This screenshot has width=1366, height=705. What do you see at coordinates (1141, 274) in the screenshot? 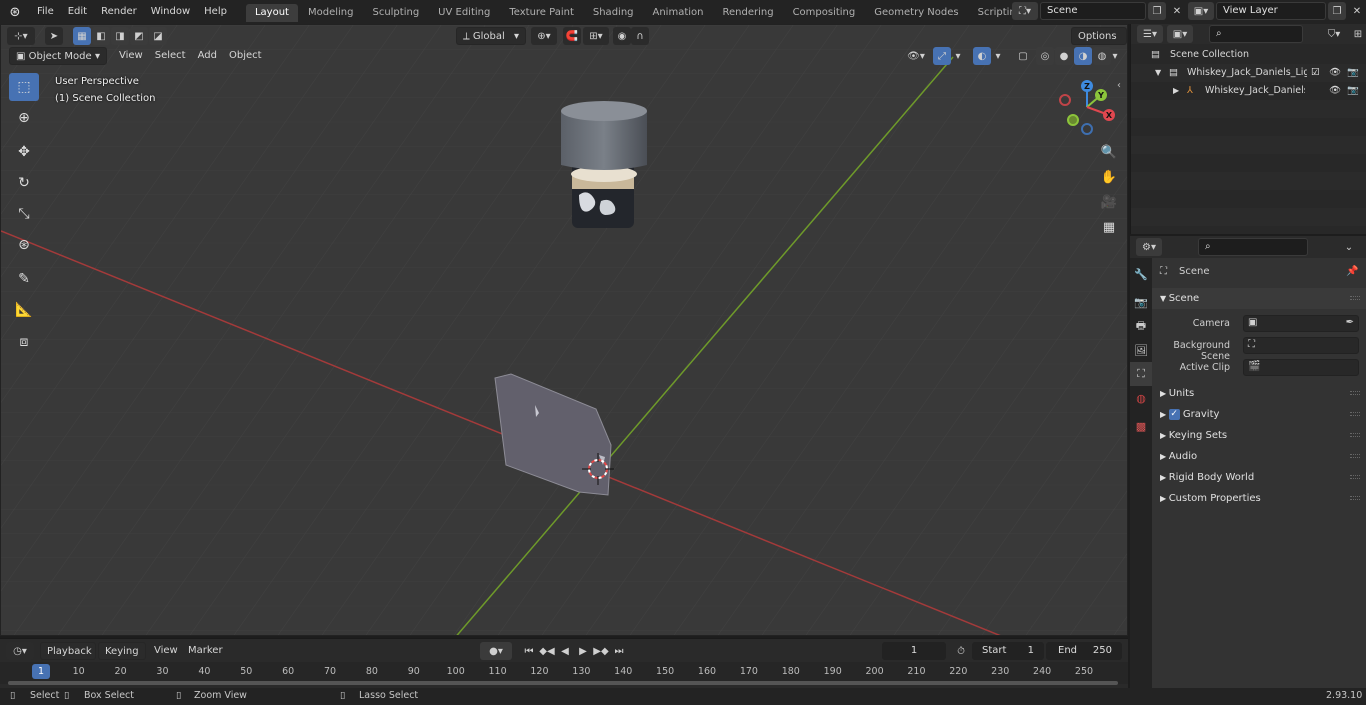
I see `tool-tab-icon: 🔧` at bounding box center [1141, 274].